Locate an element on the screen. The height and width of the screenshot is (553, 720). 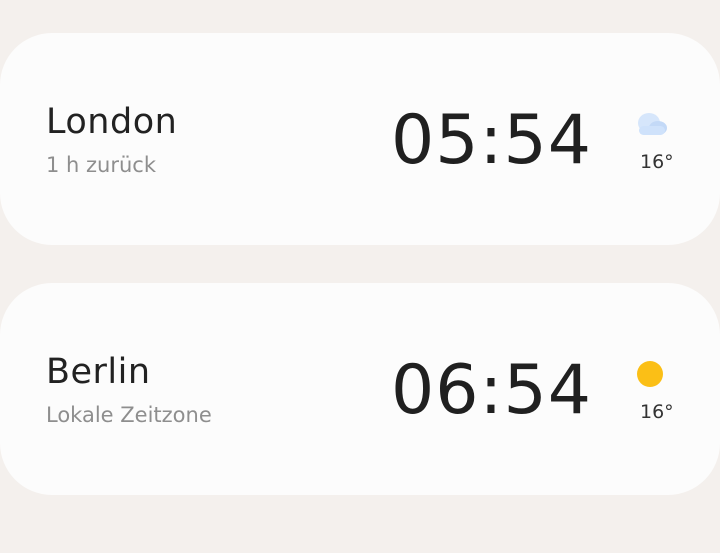
city-time: 06:54 is located at coordinates (491, 390).